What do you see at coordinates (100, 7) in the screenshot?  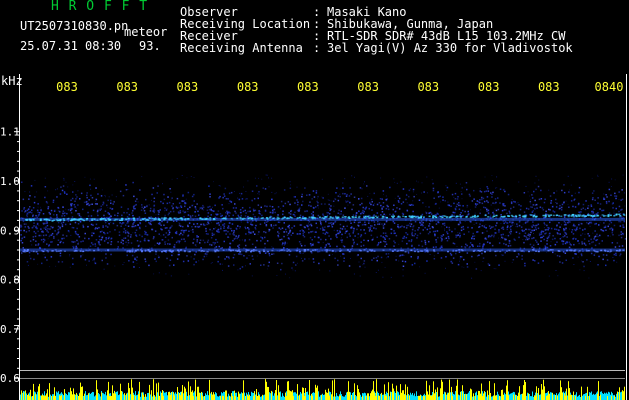 I see `logo-text: H R O F F T` at bounding box center [100, 7].